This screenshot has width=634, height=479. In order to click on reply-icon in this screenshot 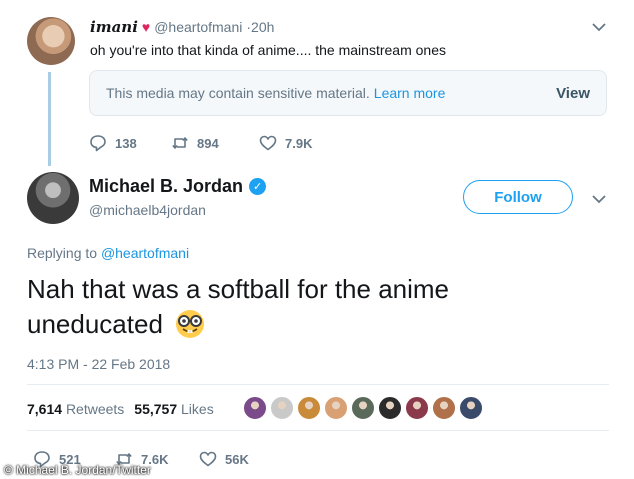, I will do `click(98, 143)`.